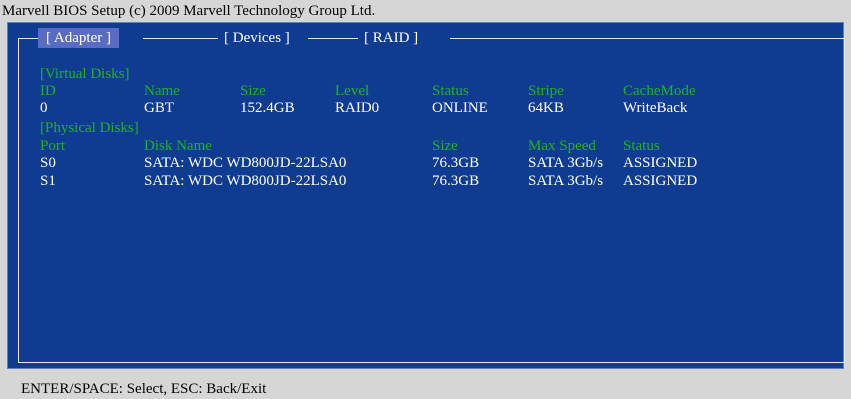  I want to click on key-help-bar: ENTER/SPACE: Select, ESC: Back/Exit, so click(144, 389).